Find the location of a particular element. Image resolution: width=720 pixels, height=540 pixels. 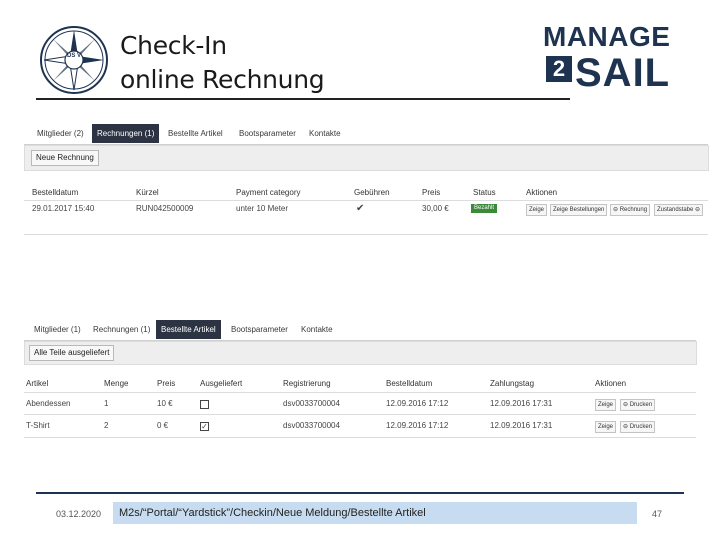

footer-date: 03.12.2020 is located at coordinates (79, 514).